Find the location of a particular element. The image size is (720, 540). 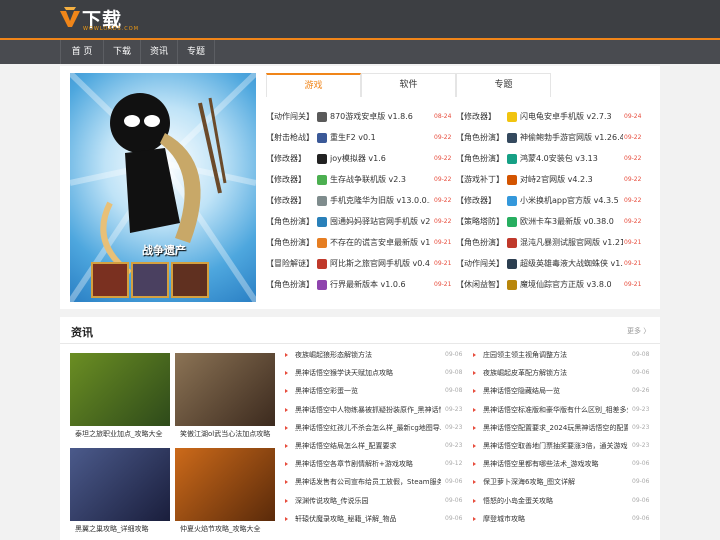

news-item: 黑神话悟空配置要求_2024玩黑神话悟空的配置推荐 09-23 is located at coordinates (563, 428).